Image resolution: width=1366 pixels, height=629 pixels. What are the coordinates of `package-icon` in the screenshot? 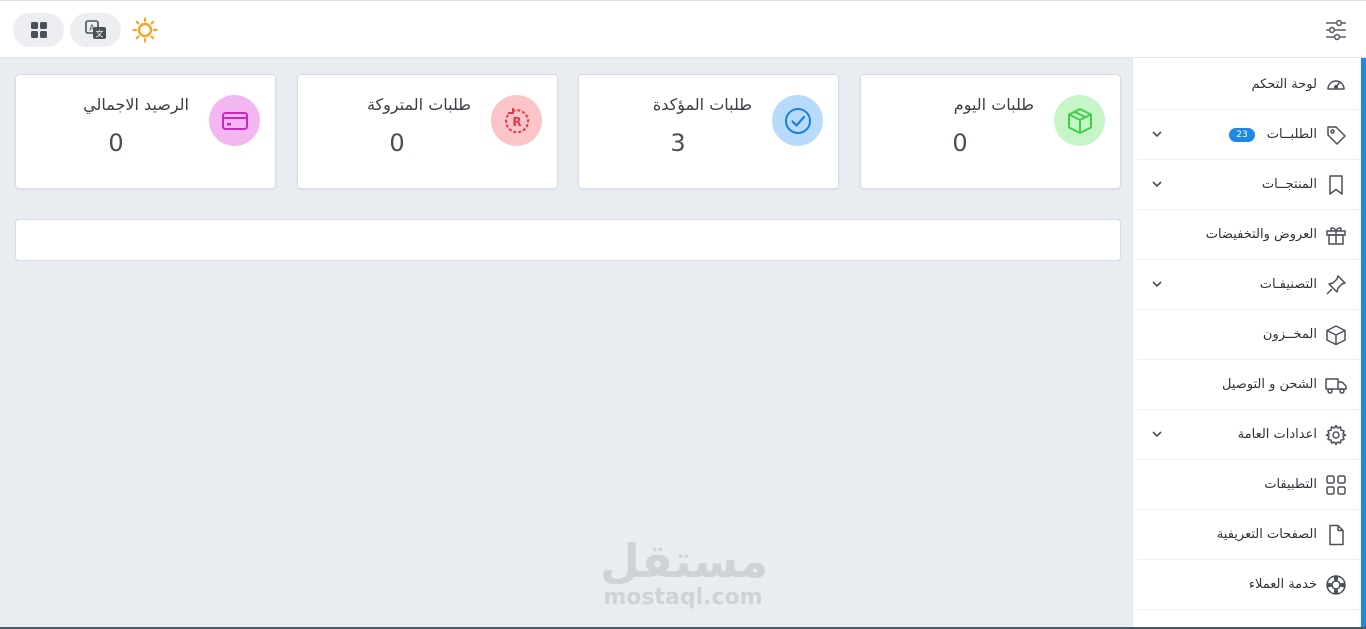 It's located at (1079, 120).